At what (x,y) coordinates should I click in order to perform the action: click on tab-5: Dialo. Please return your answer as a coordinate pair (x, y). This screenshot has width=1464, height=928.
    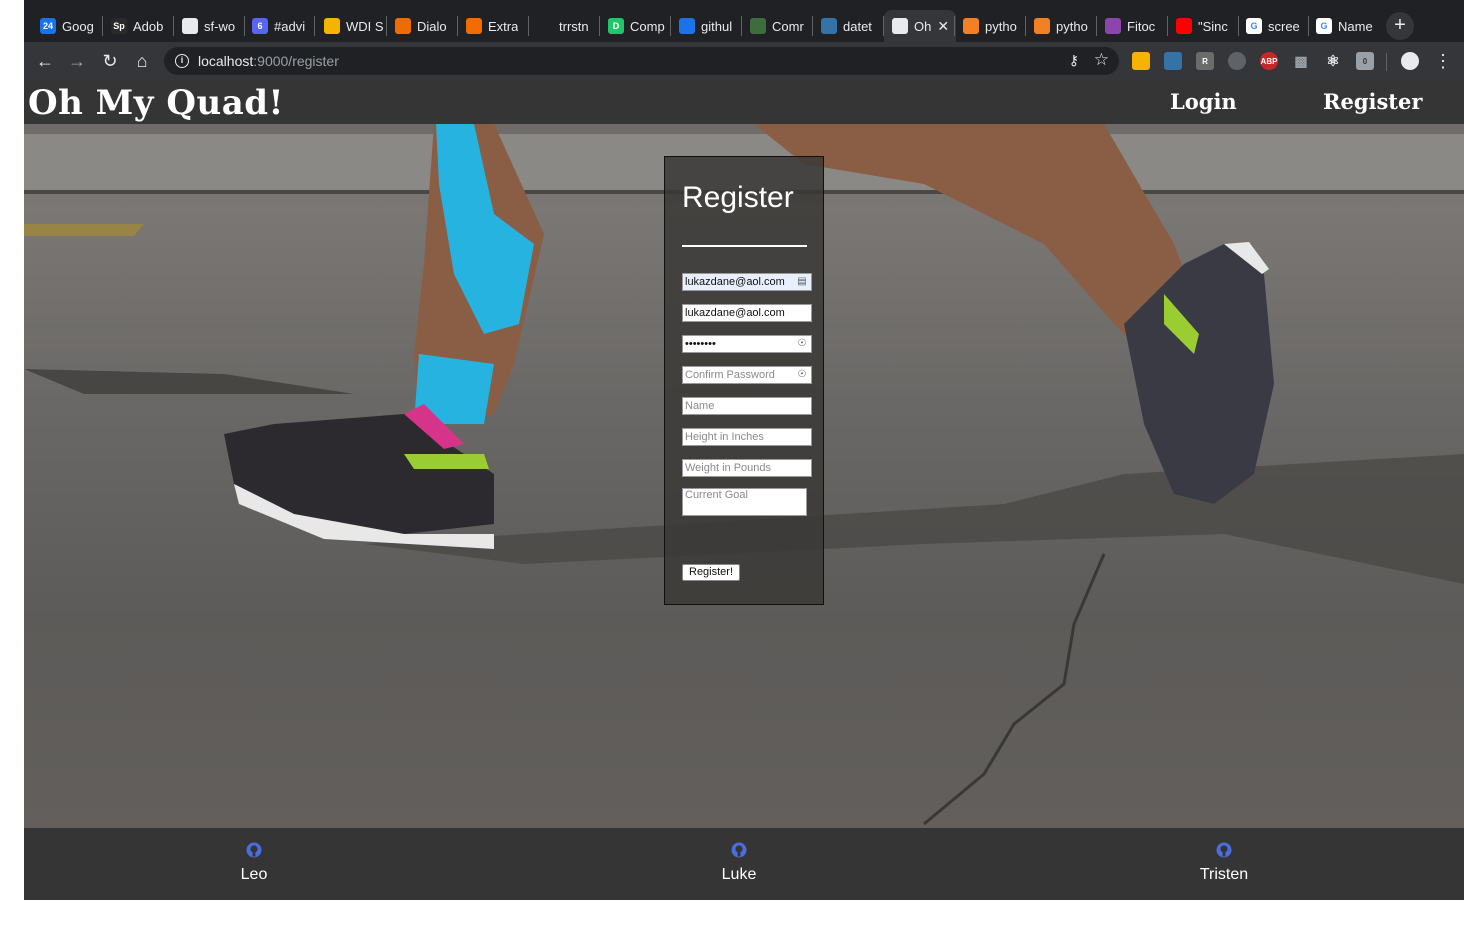
    Looking at the image, I should click on (422, 26).